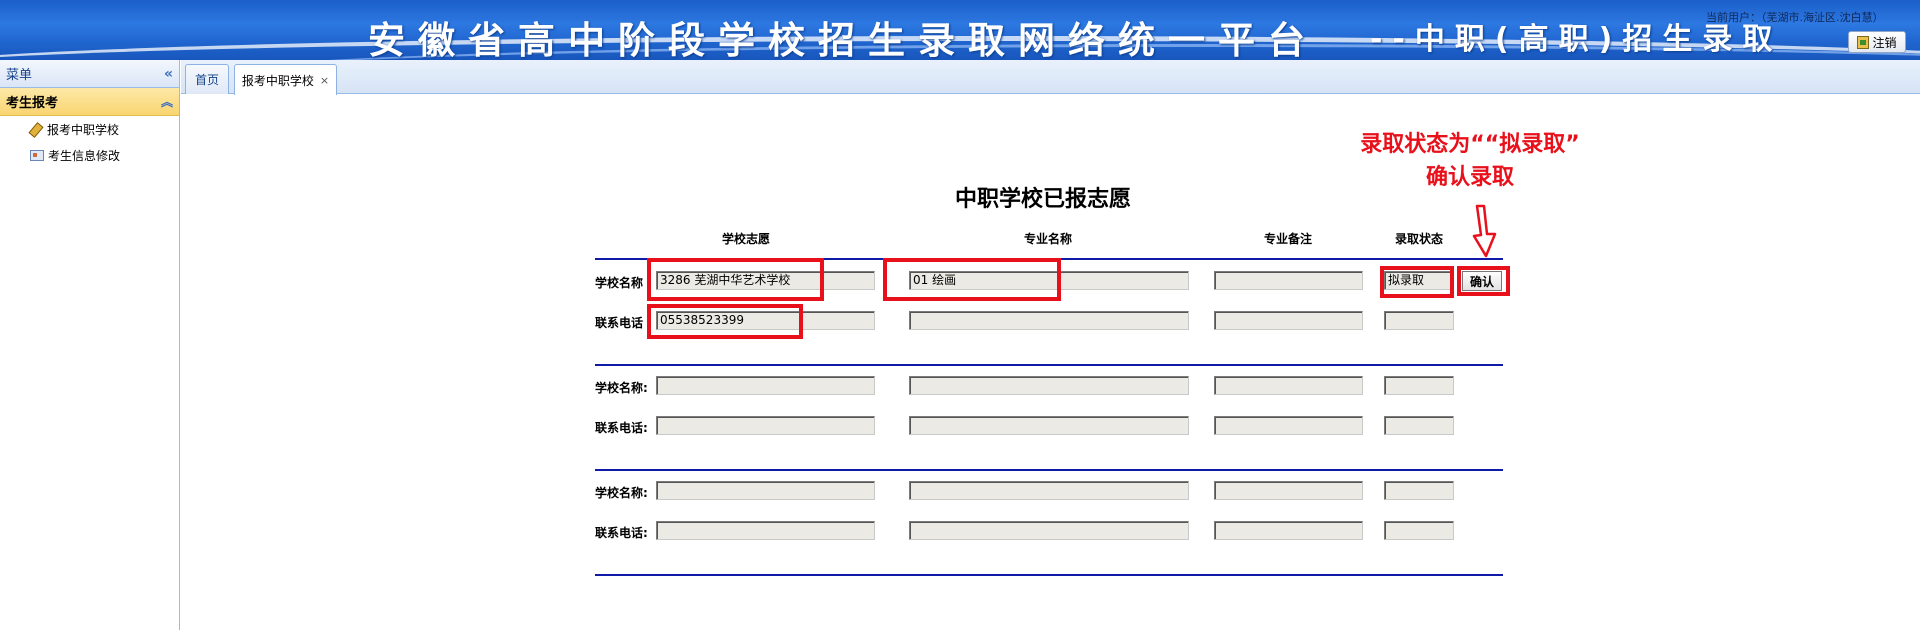 This screenshot has width=1920, height=630. What do you see at coordinates (619, 323) in the screenshot?
I see `phone-label: 联系电话` at bounding box center [619, 323].